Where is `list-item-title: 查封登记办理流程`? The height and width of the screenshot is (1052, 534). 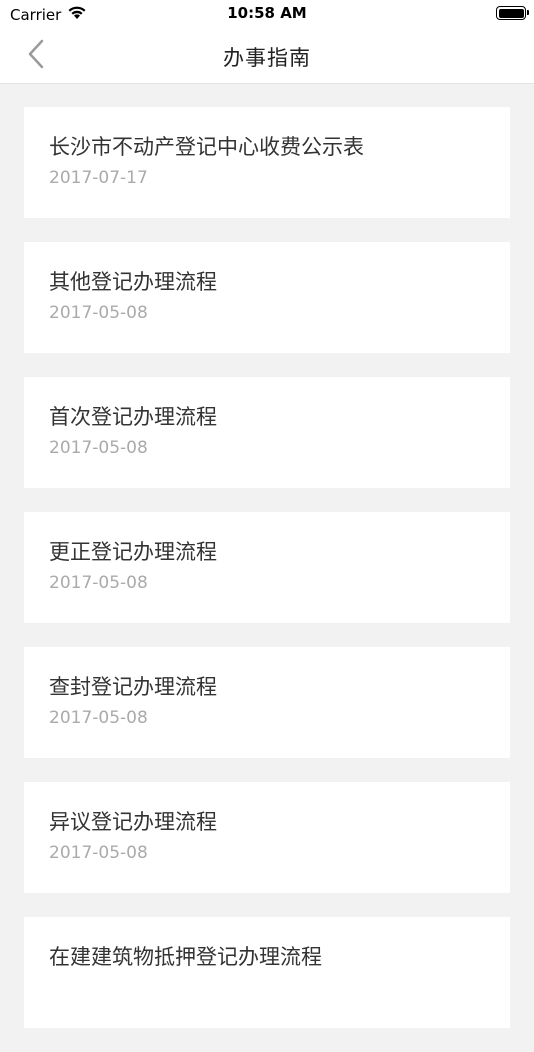 list-item-title: 查封登记办理流程 is located at coordinates (133, 687).